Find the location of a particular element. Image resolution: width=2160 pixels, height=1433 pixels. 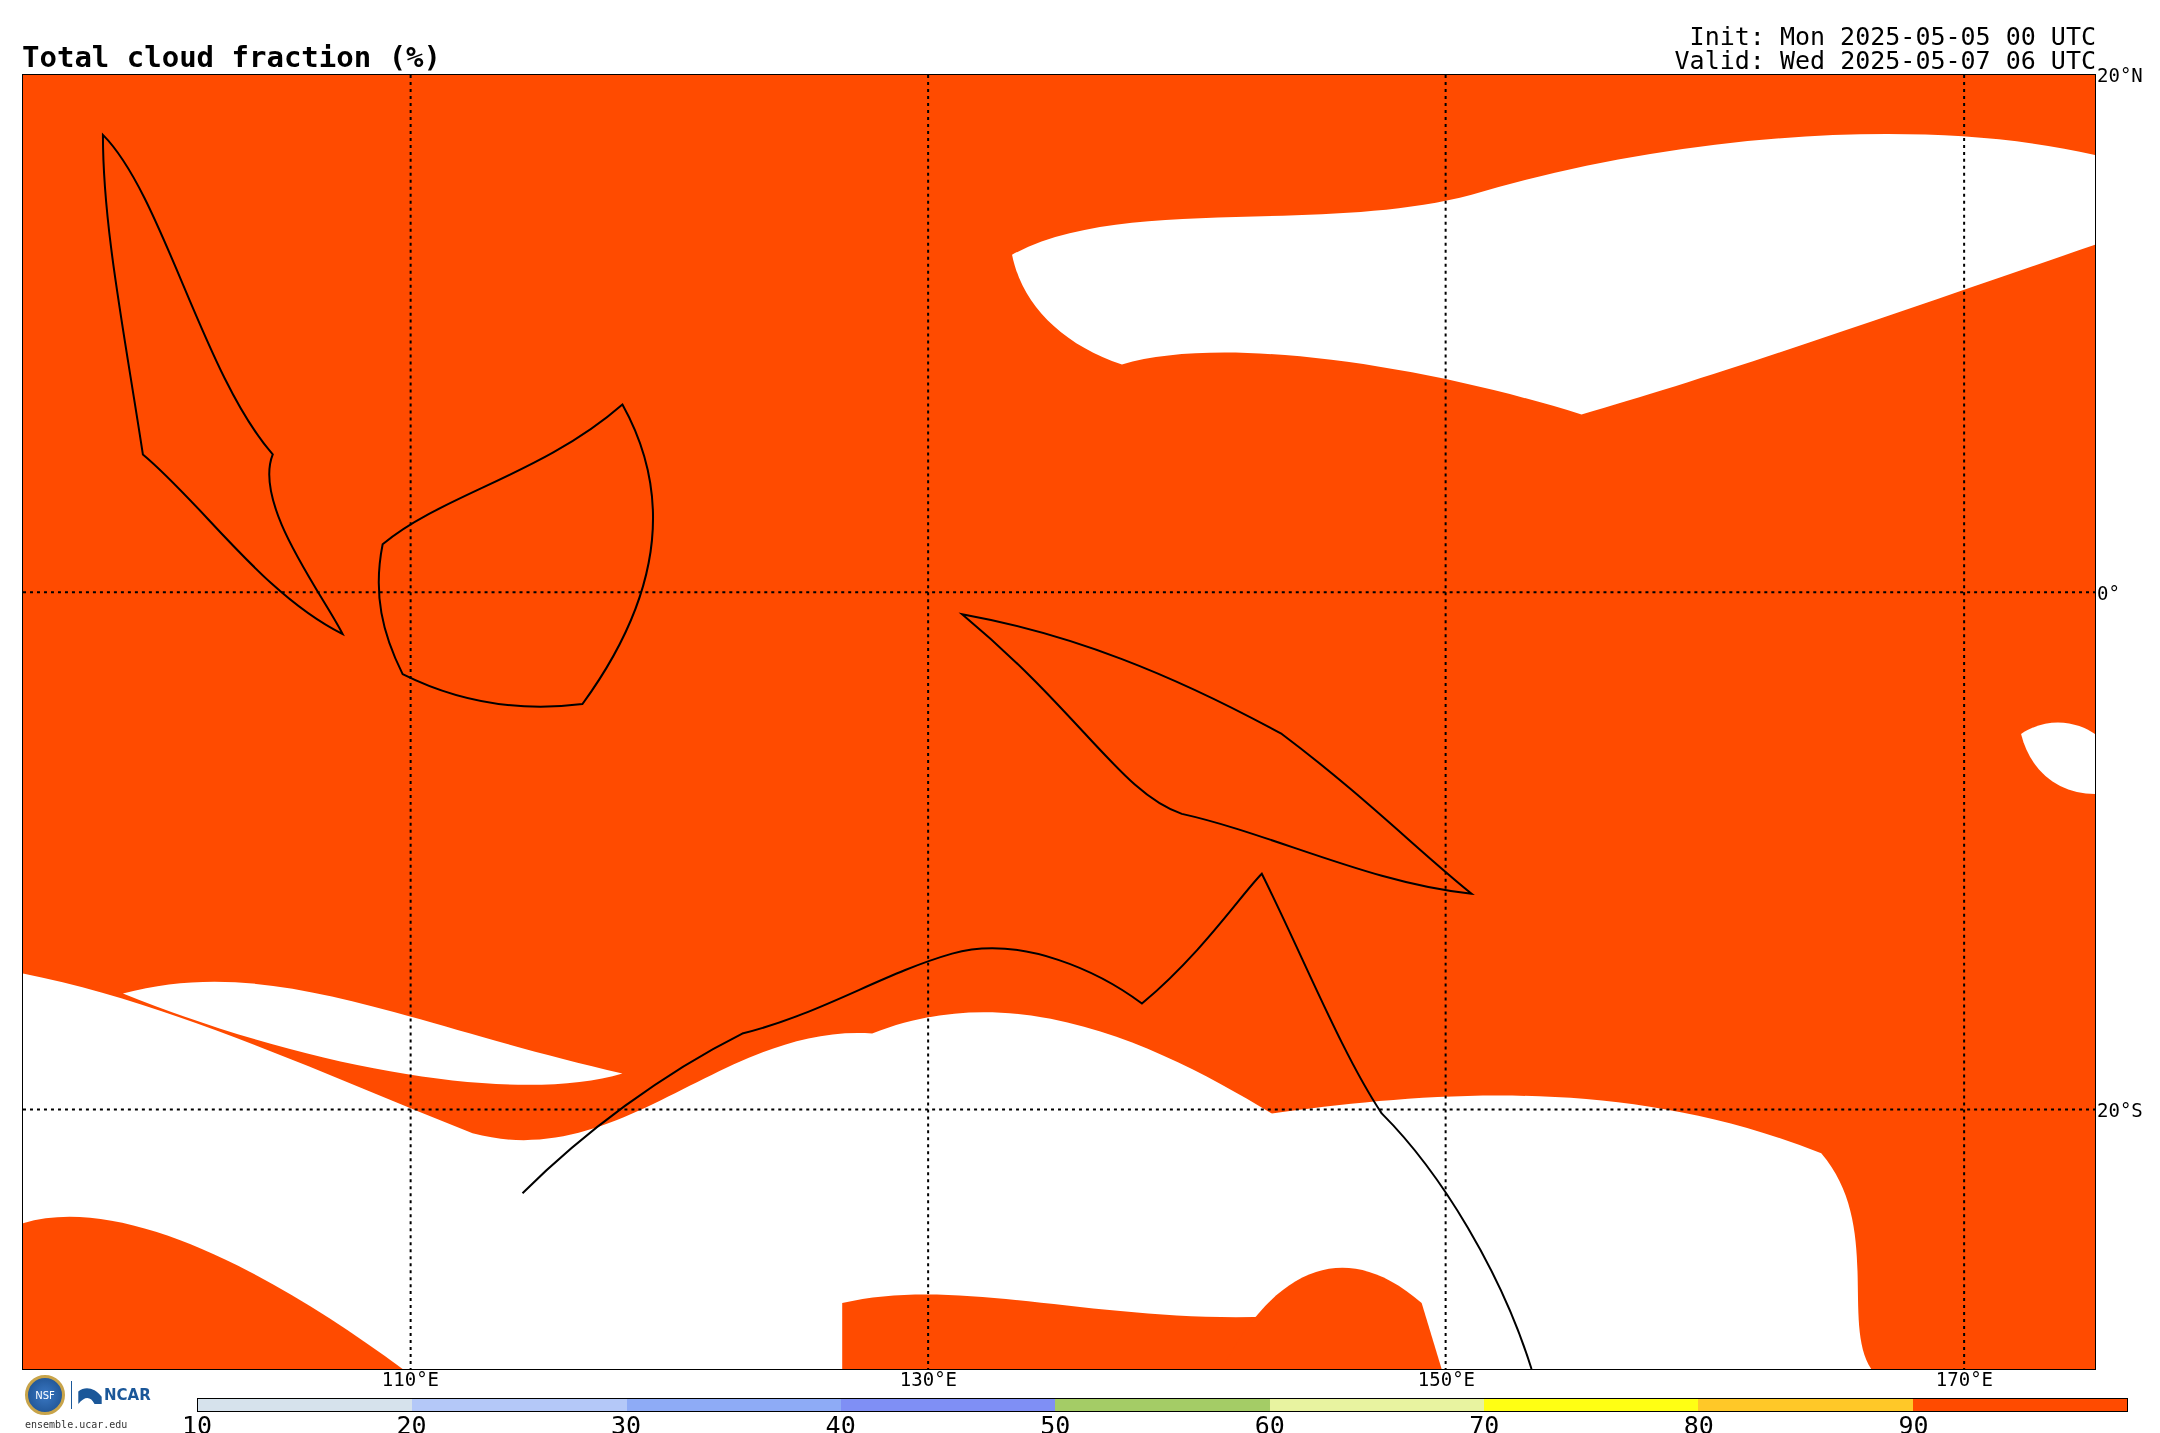

ncar-swoosh-icon is located at coordinates (90, 1395).